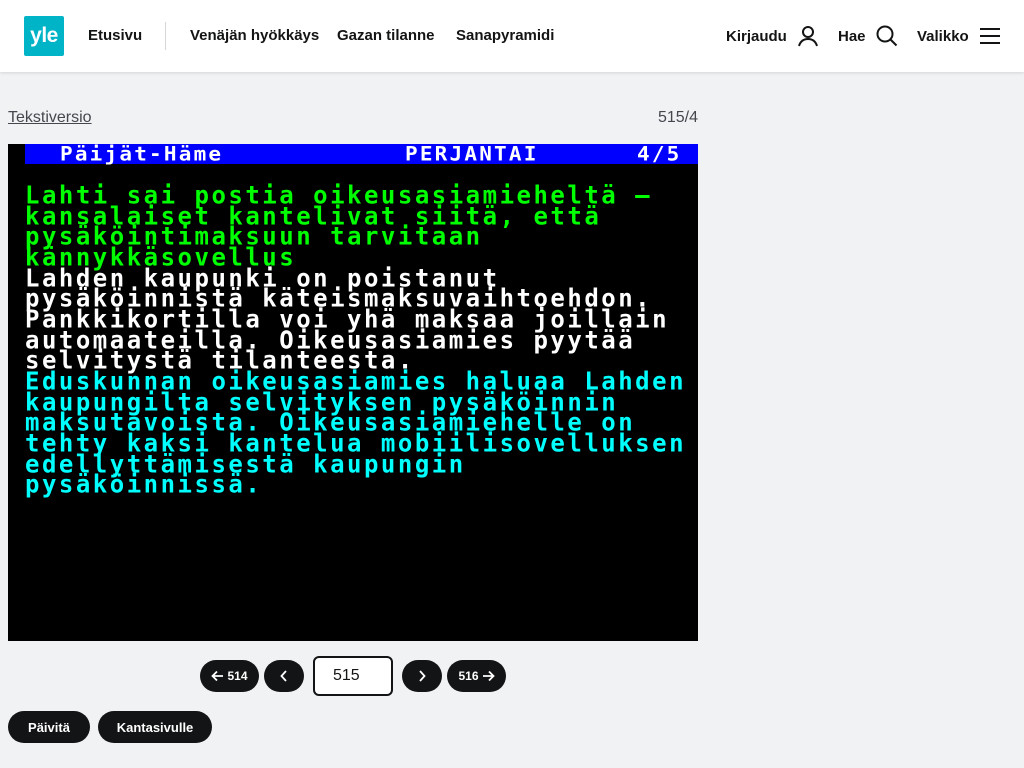 The width and height of the screenshot is (1024, 768). What do you see at coordinates (886, 36) in the screenshot?
I see `search-icon` at bounding box center [886, 36].